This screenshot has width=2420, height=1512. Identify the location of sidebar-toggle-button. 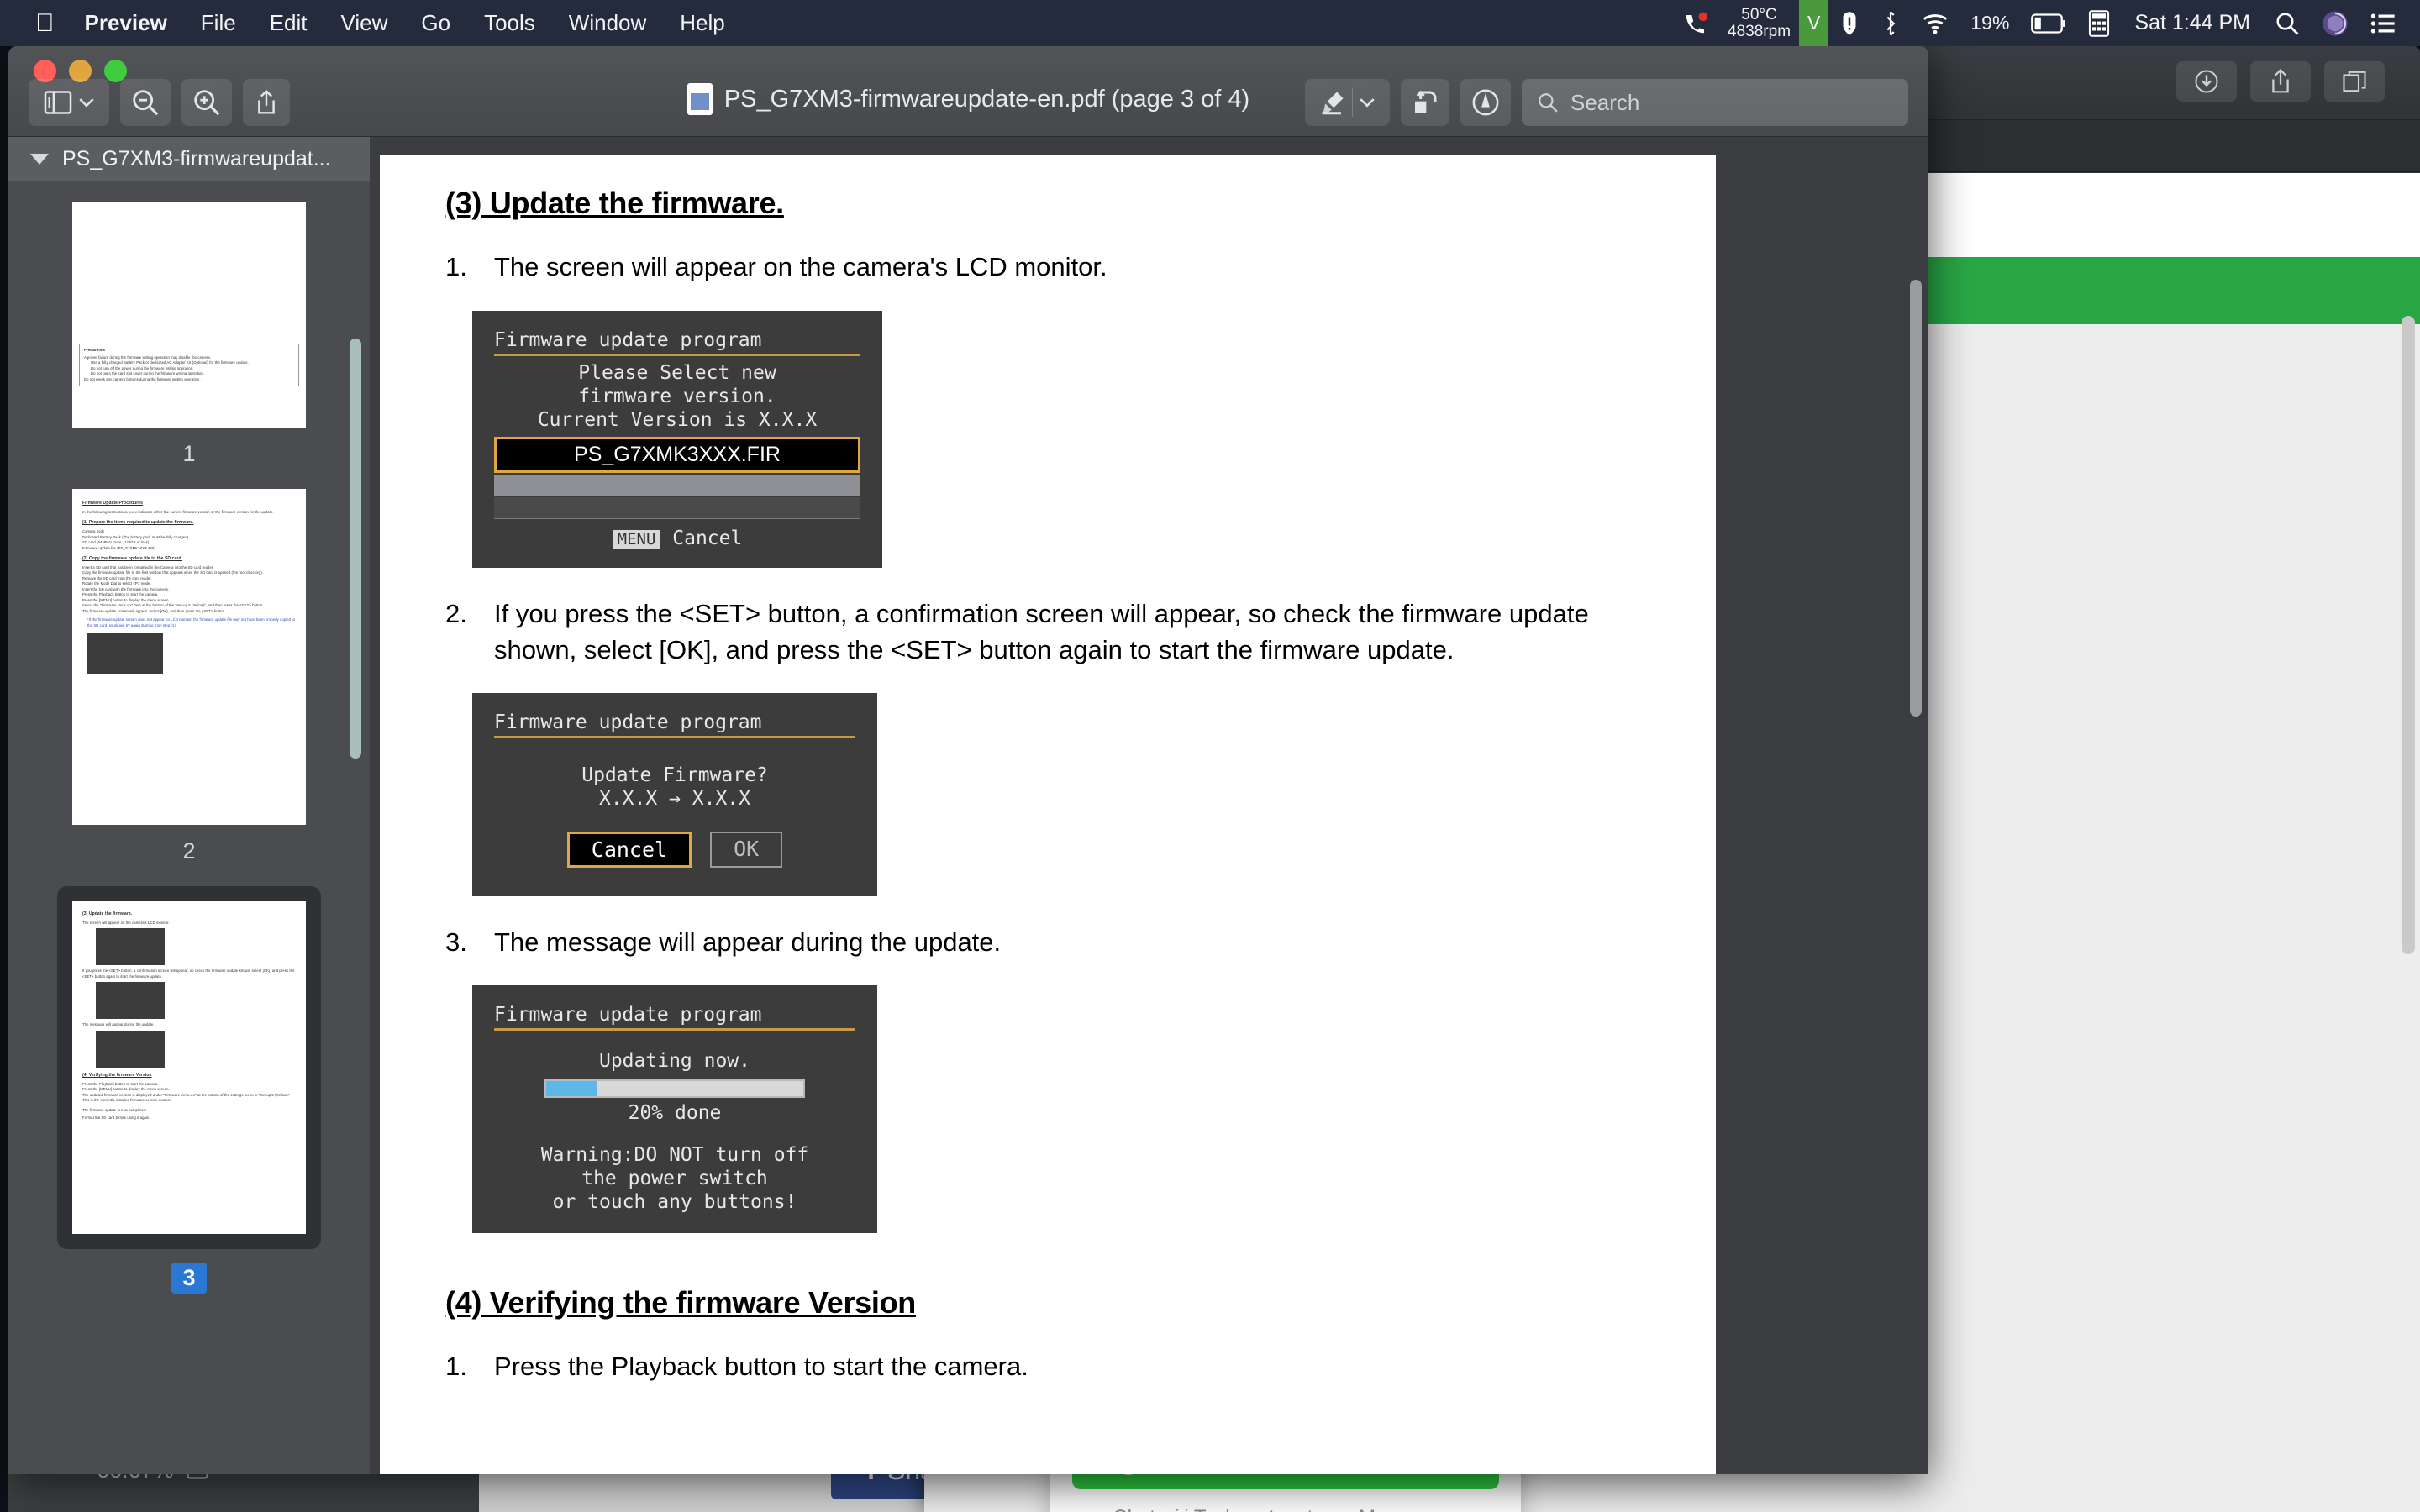
(69, 102).